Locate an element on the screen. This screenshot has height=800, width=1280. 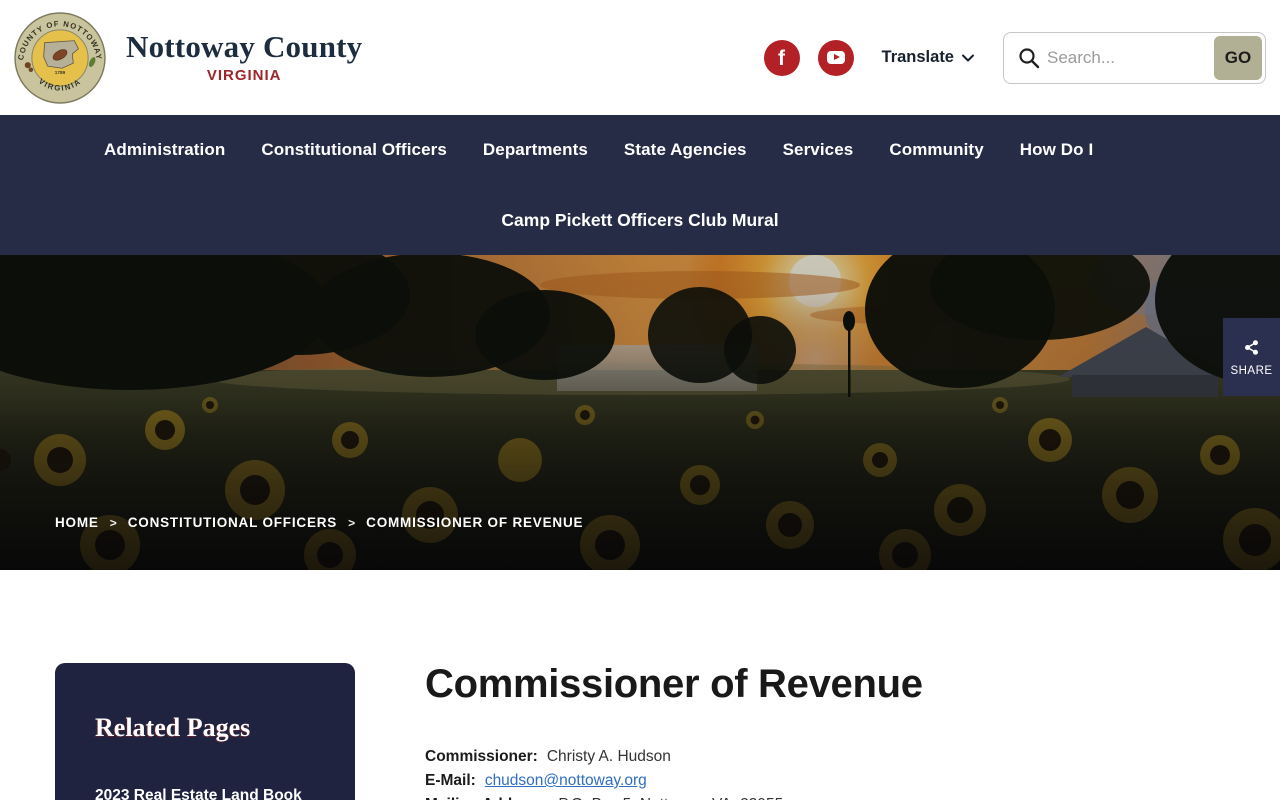
commissioner-value: Christy A. Hudson is located at coordinates (608, 756).